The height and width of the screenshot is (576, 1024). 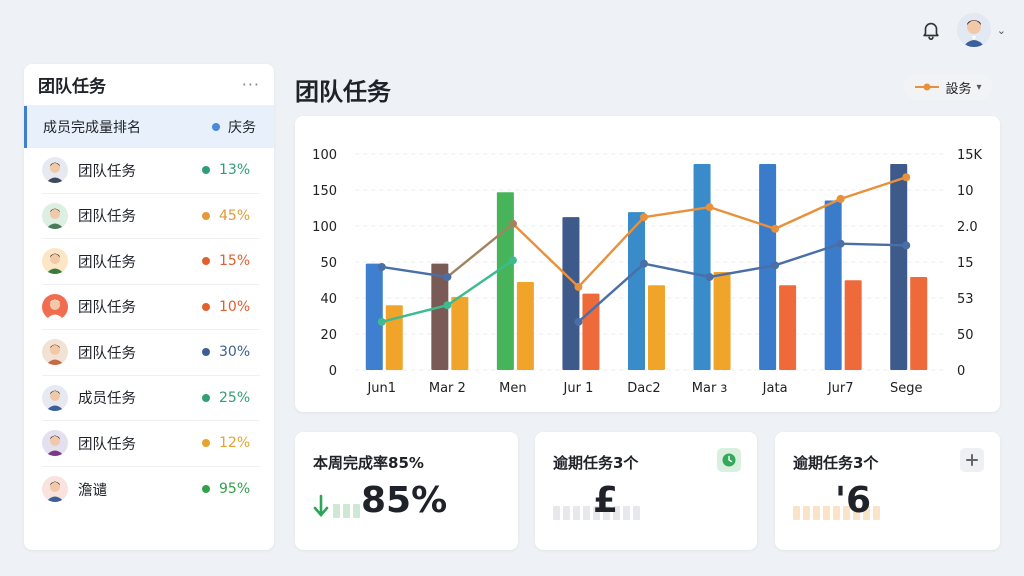 I want to click on x-tick-label: Men, so click(x=512, y=388).